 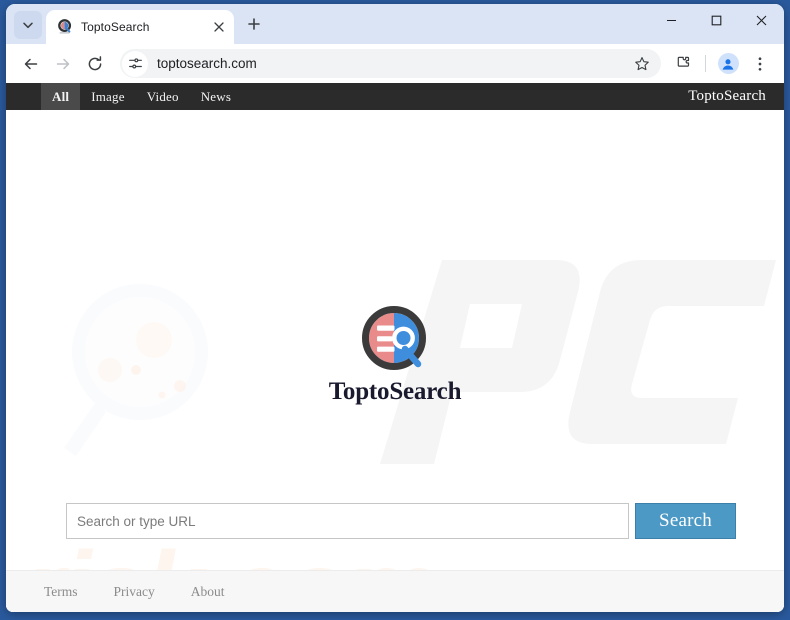 I want to click on reload-icon, so click(x=95, y=62).